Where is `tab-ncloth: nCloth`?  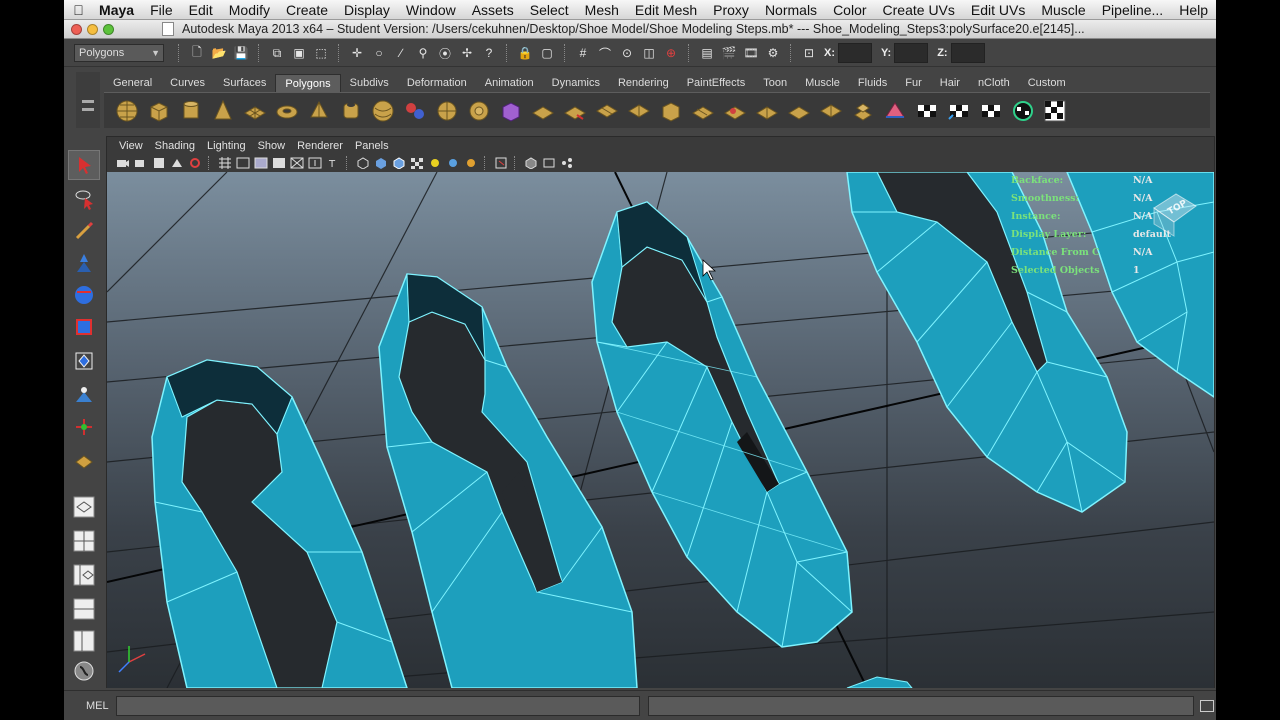 tab-ncloth: nCloth is located at coordinates (994, 83).